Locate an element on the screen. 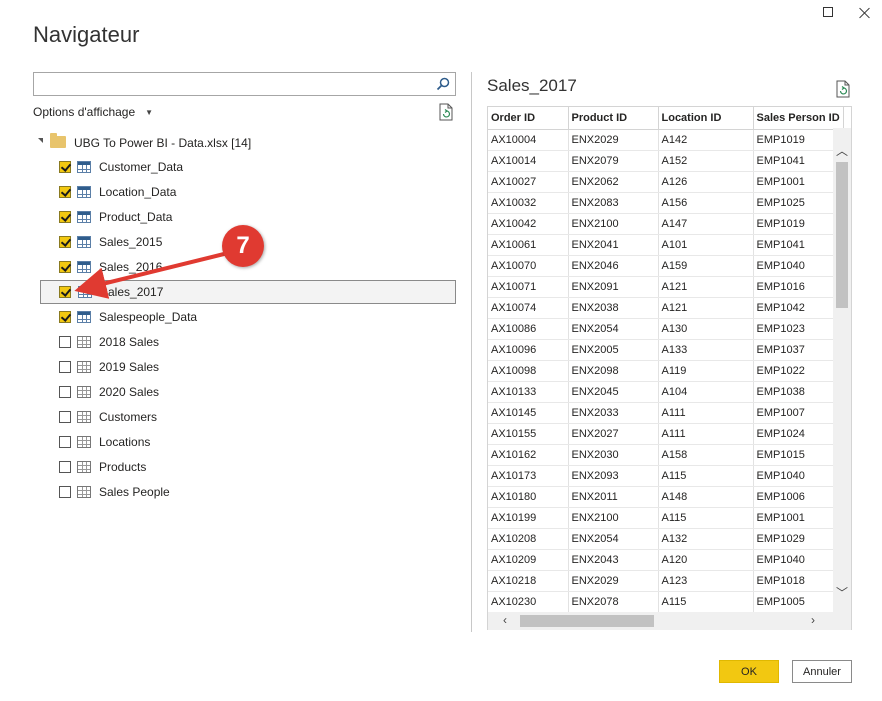 The width and height of the screenshot is (882, 701). table-cell: ENX2098 is located at coordinates (613, 371).